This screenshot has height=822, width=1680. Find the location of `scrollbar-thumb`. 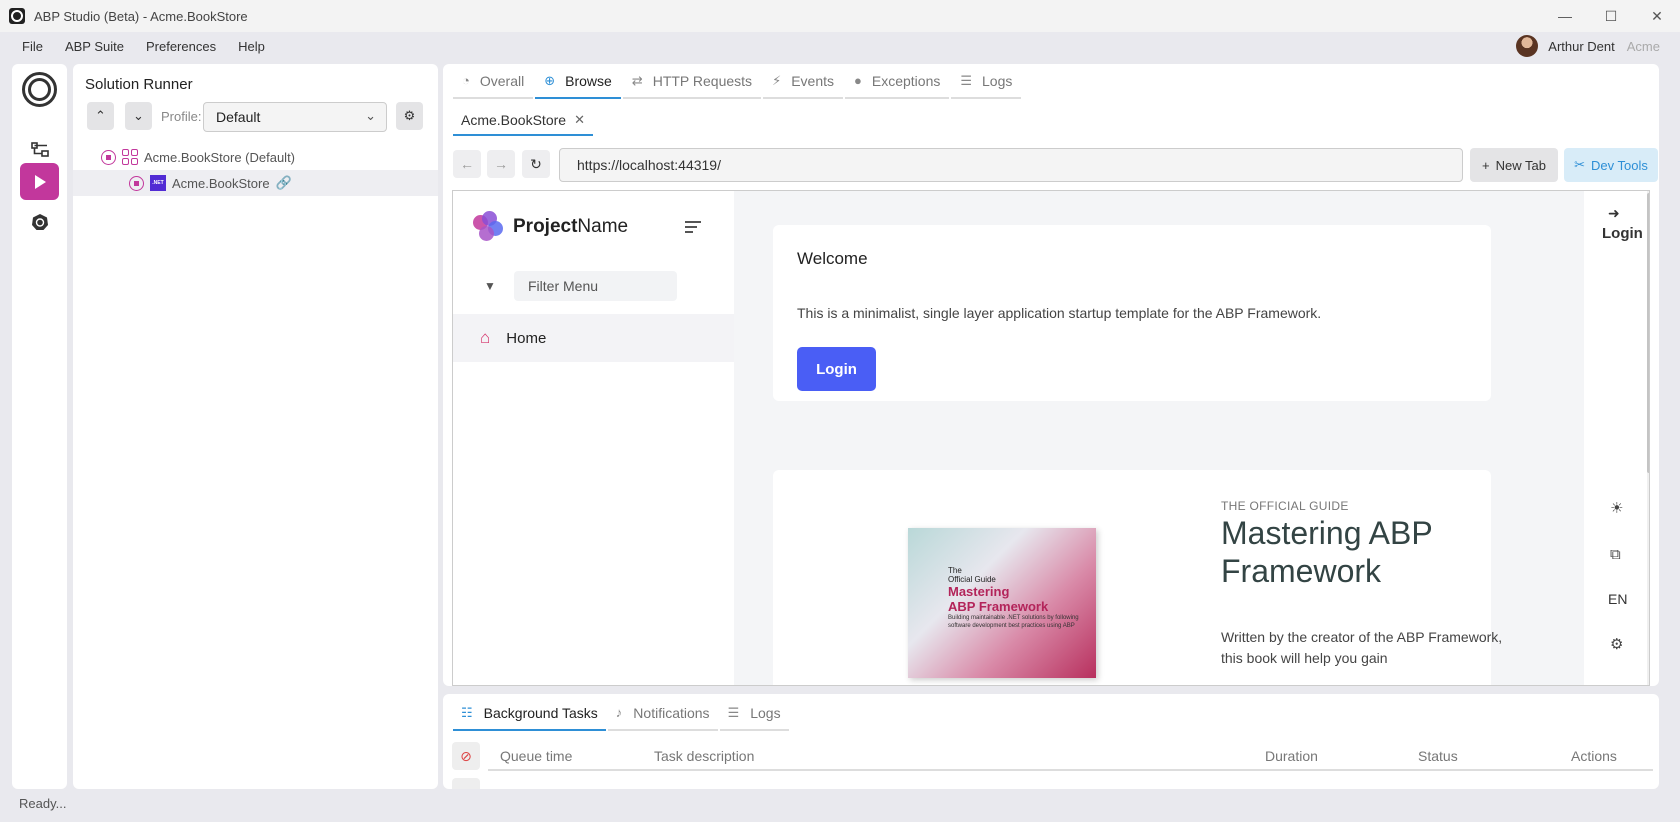

scrollbar-thumb is located at coordinates (1648, 333).